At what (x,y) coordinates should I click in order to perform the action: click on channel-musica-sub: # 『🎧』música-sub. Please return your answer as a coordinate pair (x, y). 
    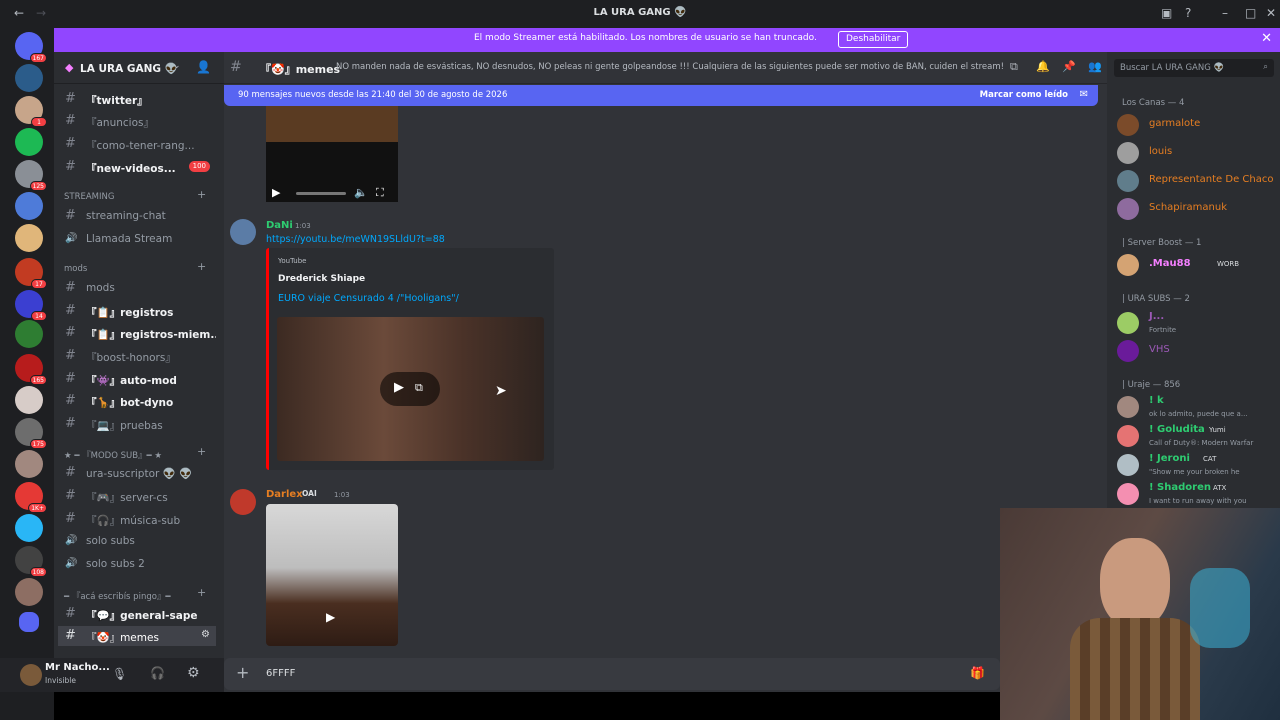
    Looking at the image, I should click on (137, 519).